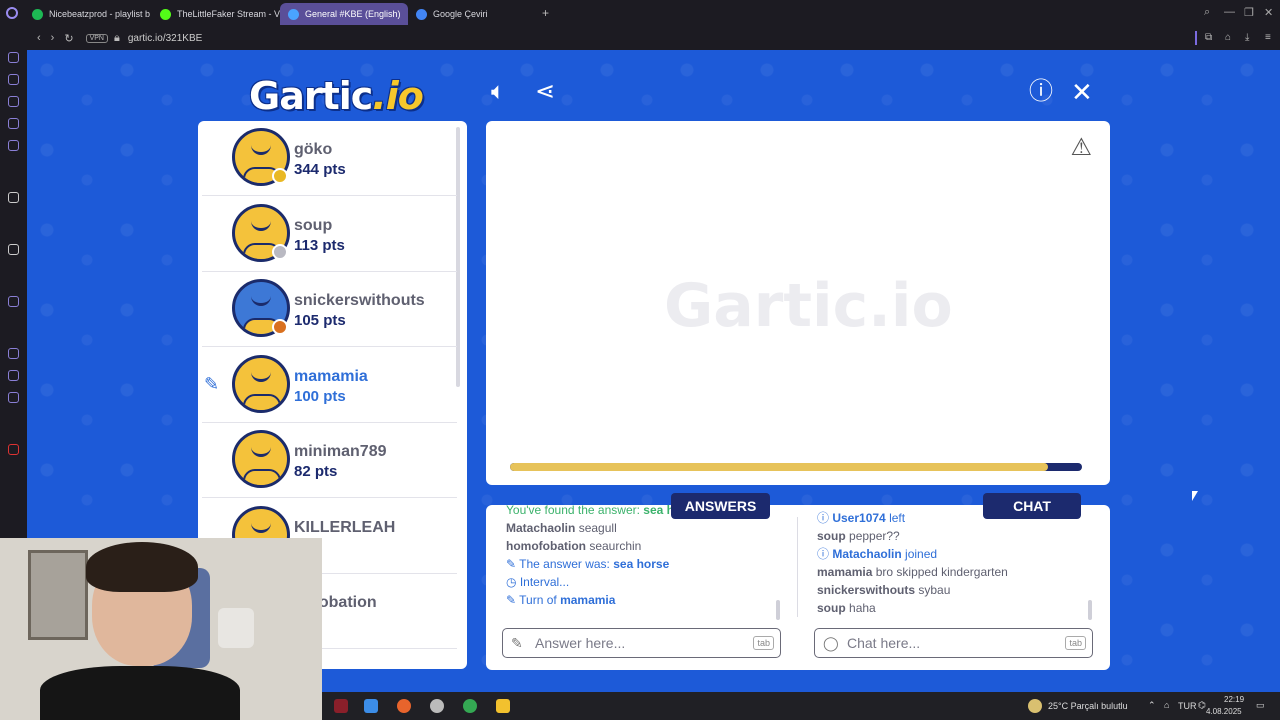 This screenshot has height=720, width=1280. I want to click on share-icon: ⋖, so click(545, 92).